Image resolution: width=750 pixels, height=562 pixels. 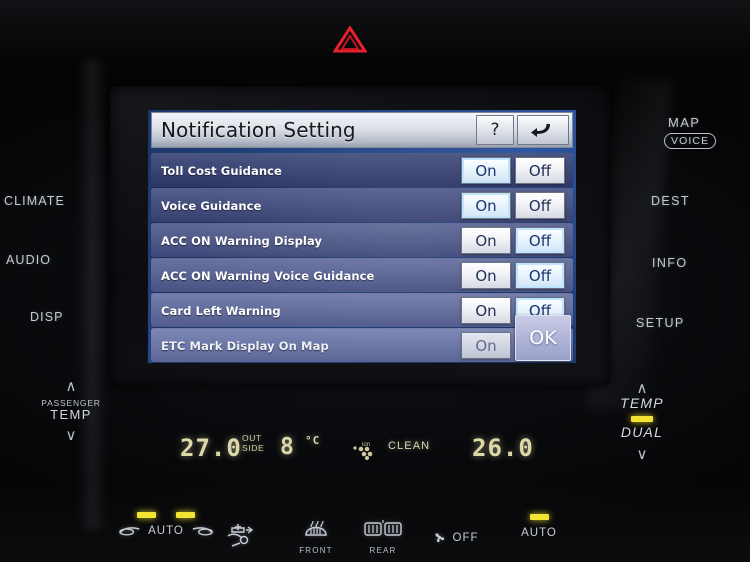 What do you see at coordinates (540, 130) in the screenshot?
I see `back-arrow-icon` at bounding box center [540, 130].